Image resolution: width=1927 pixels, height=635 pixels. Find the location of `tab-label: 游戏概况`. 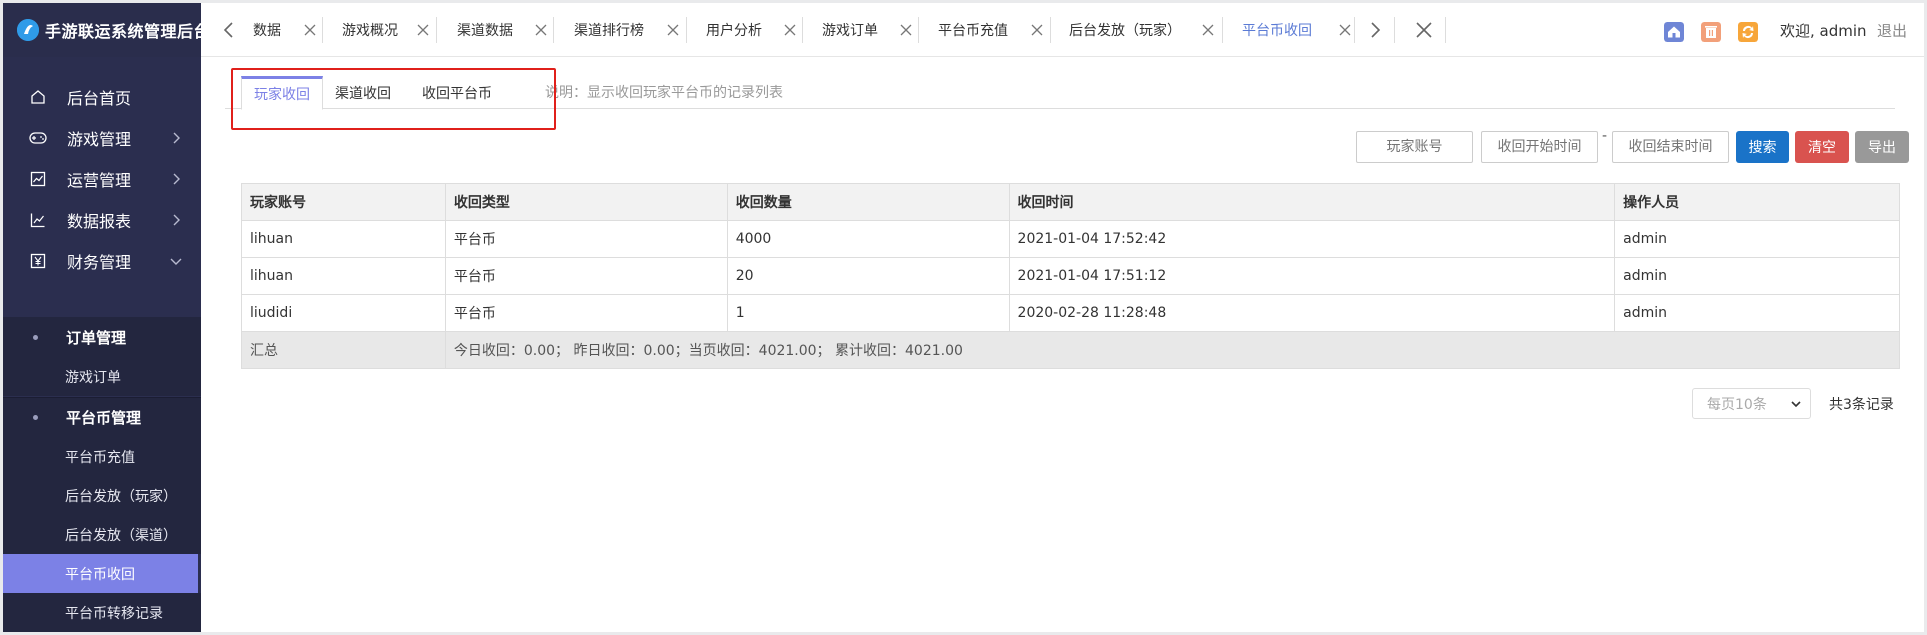

tab-label: 游戏概况 is located at coordinates (370, 31).